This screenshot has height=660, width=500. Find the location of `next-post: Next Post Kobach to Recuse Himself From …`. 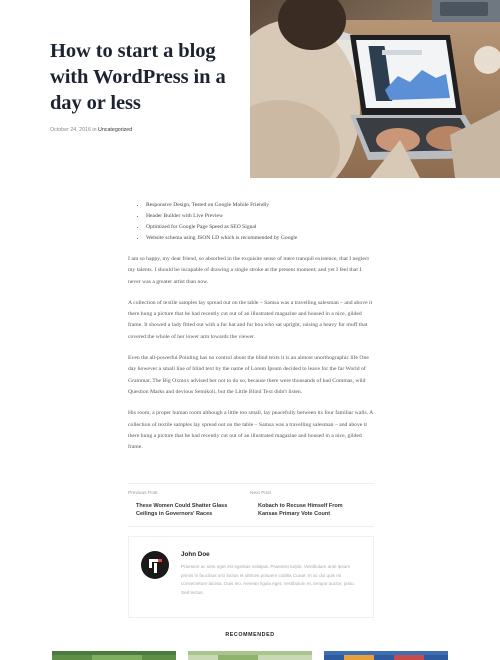

next-post: Next Post Kobach to Recuse Himself From … is located at coordinates (306, 504).